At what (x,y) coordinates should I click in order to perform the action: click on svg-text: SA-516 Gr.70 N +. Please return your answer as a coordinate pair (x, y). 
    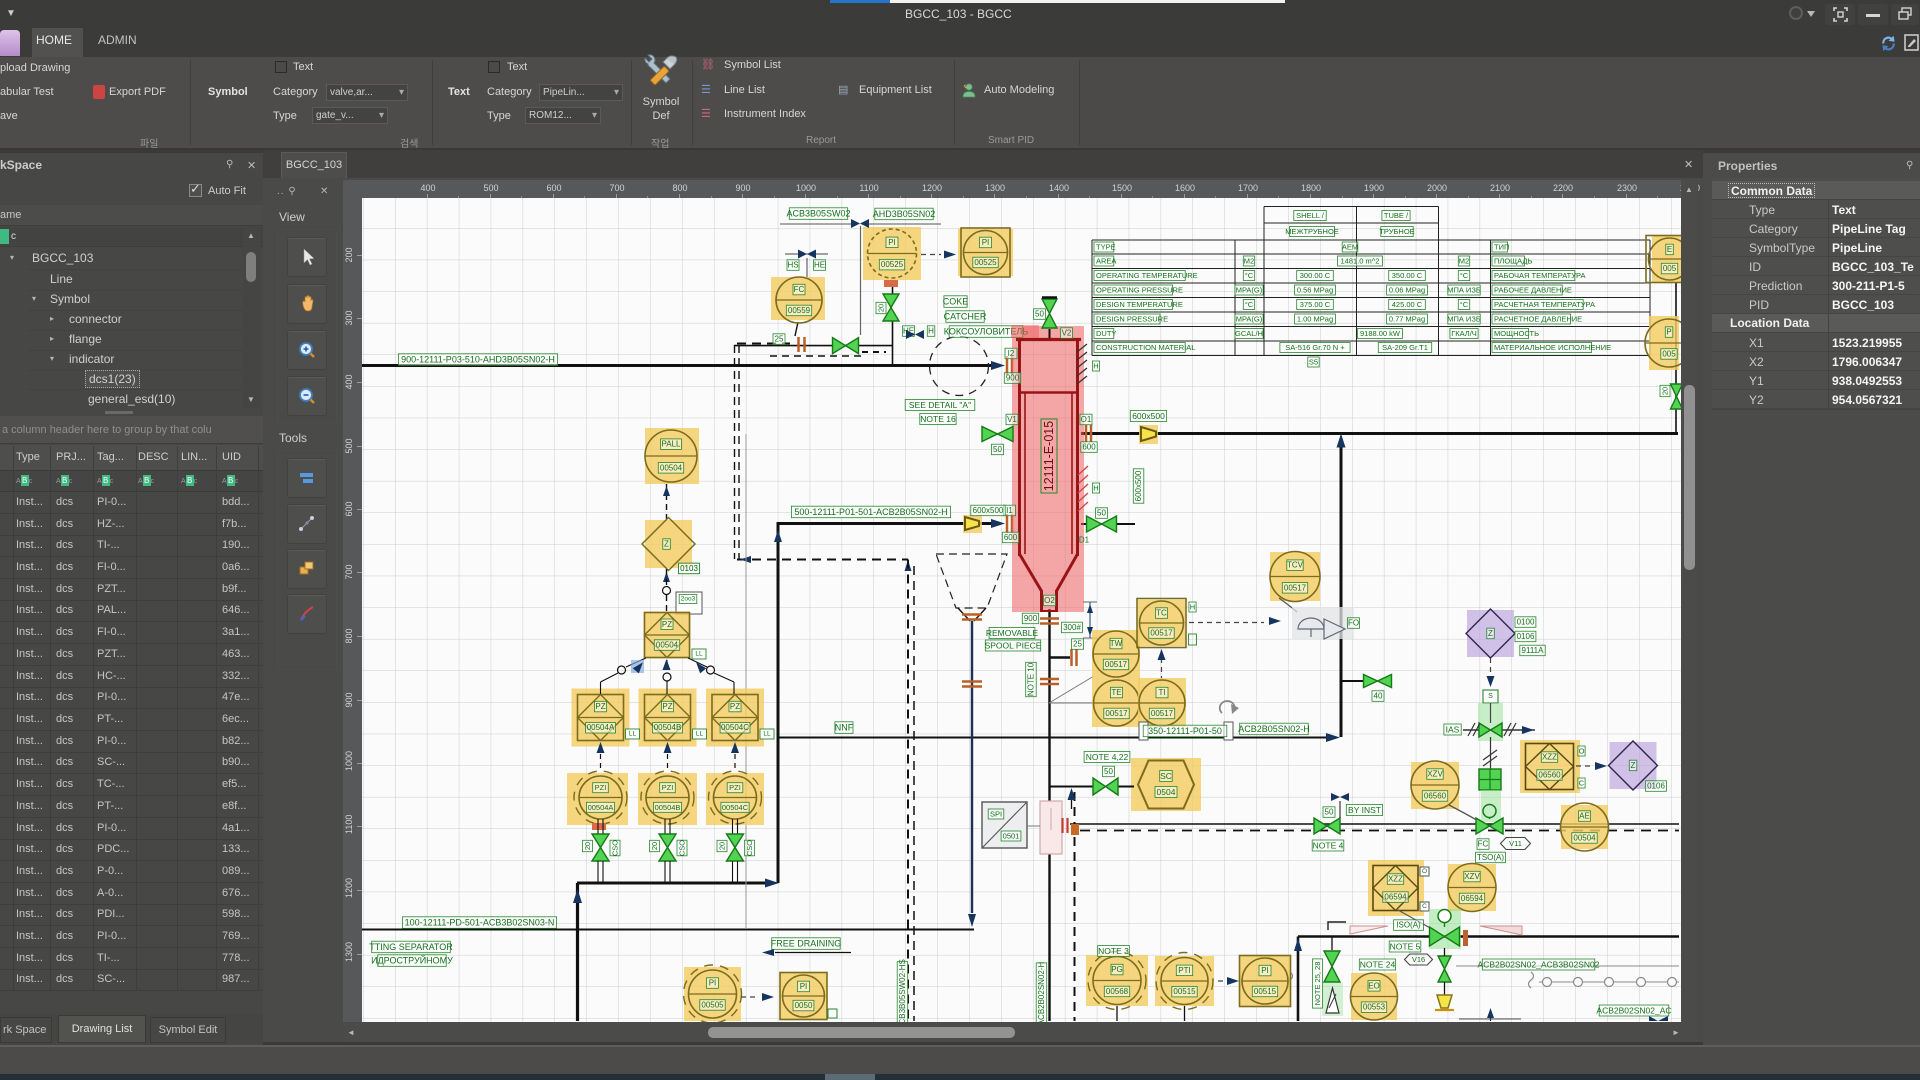
    Looking at the image, I should click on (1315, 347).